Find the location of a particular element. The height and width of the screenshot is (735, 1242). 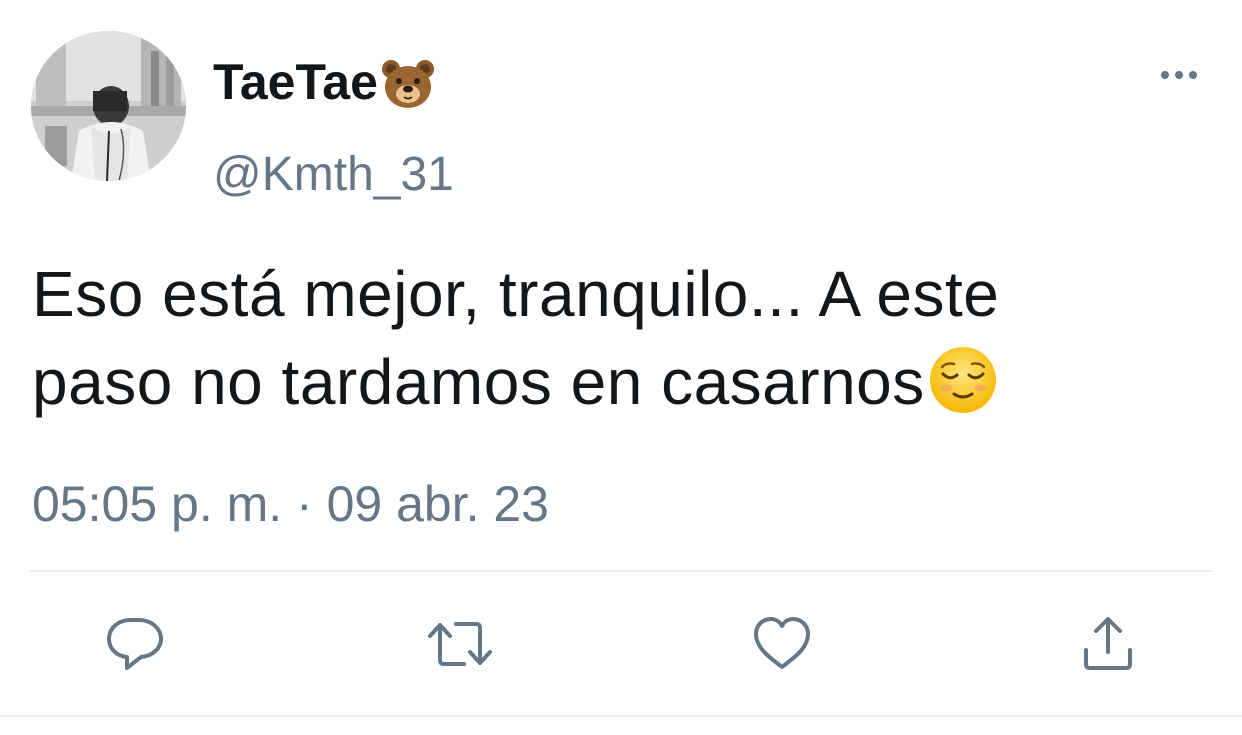

display-name: TaeTae is located at coordinates (324, 82).